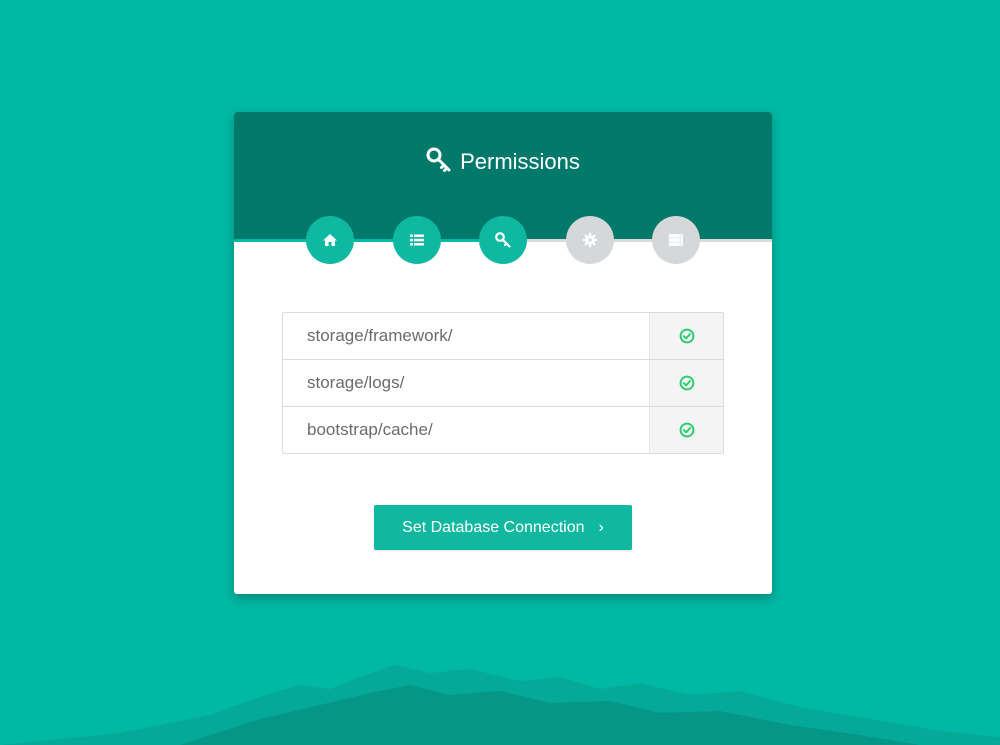 This screenshot has height=745, width=1000. I want to click on page-title-text: Permissions, so click(520, 162).